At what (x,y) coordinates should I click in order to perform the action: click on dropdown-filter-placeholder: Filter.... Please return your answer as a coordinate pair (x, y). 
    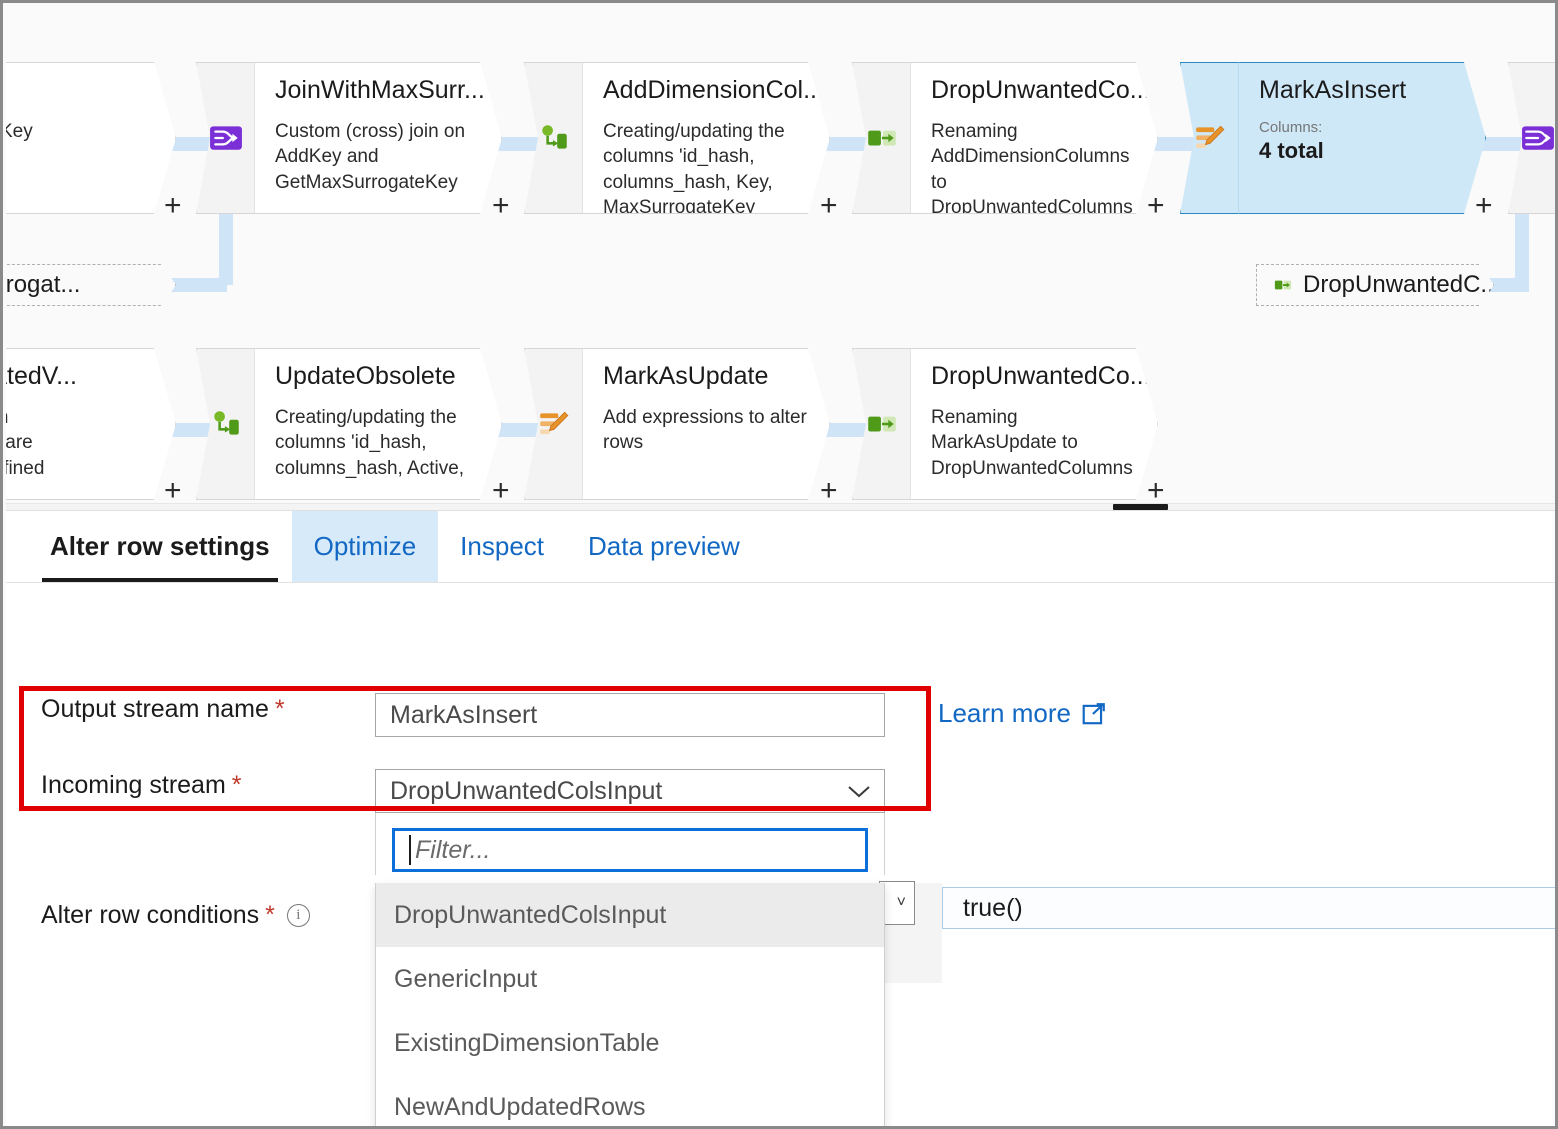
    Looking at the image, I should click on (453, 849).